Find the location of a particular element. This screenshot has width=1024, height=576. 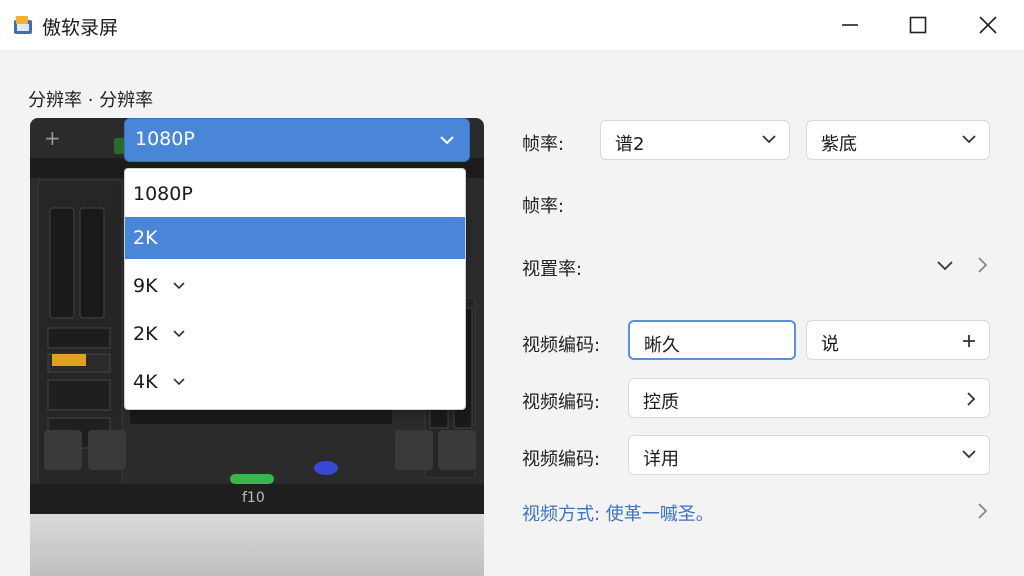

minimize-button is located at coordinates (850, 25).